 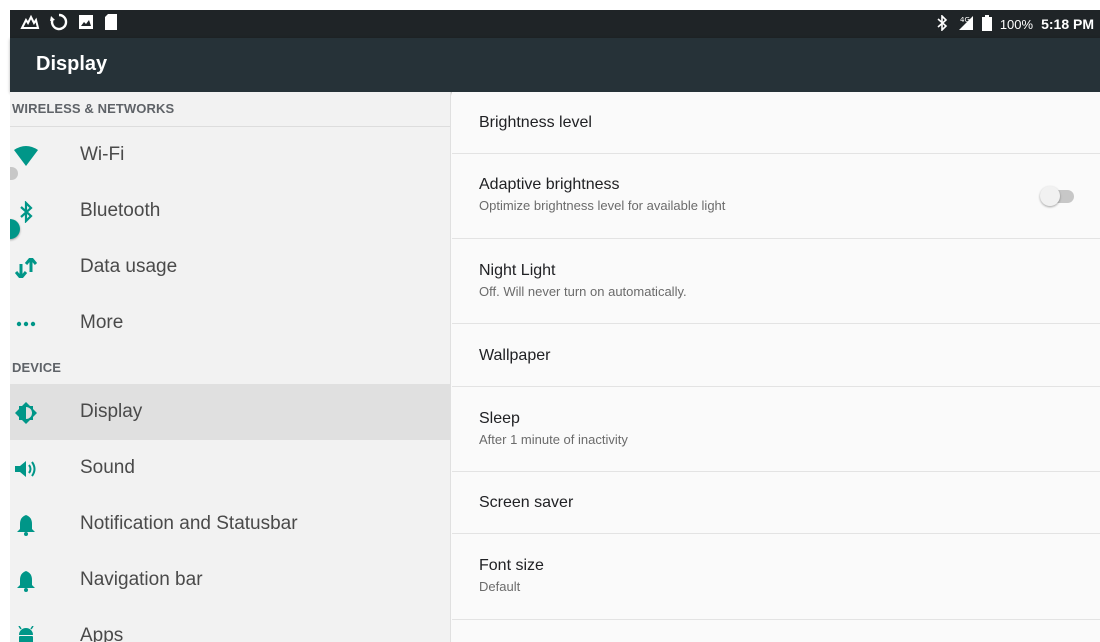 I want to click on category-wireless-networks: WIRELESS & NETWORKS, so click(x=230, y=109).